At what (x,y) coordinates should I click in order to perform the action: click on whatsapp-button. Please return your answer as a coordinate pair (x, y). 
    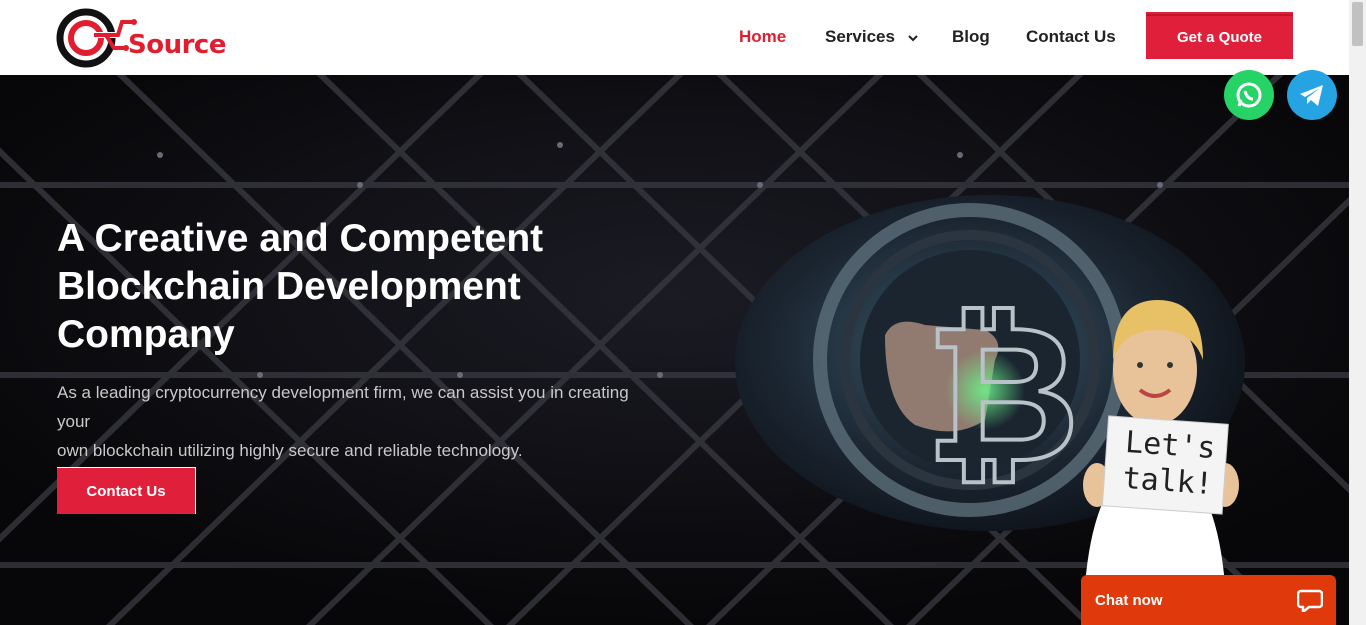
    Looking at the image, I should click on (1249, 95).